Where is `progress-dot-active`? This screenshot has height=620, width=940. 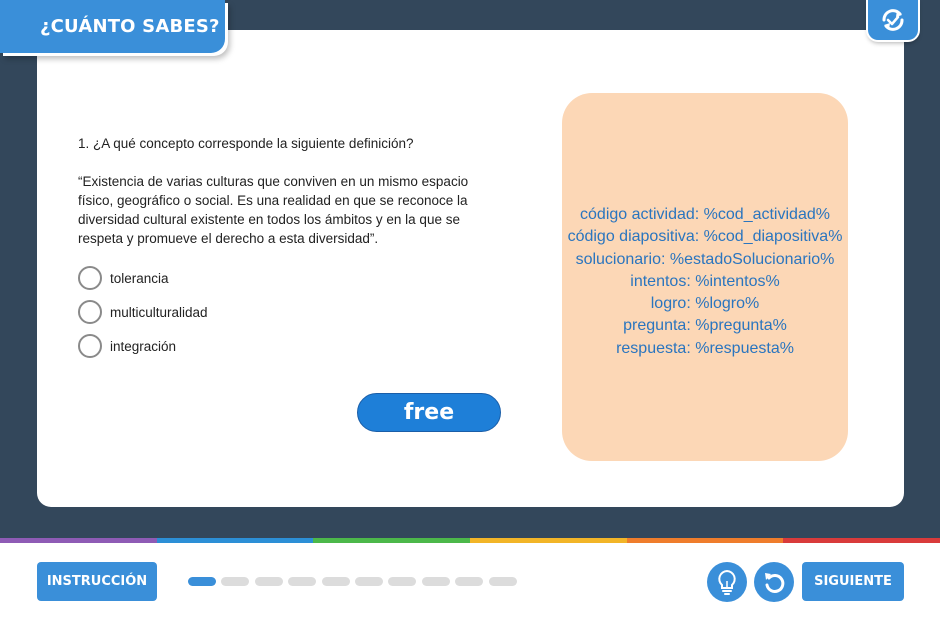
progress-dot-active is located at coordinates (202, 581).